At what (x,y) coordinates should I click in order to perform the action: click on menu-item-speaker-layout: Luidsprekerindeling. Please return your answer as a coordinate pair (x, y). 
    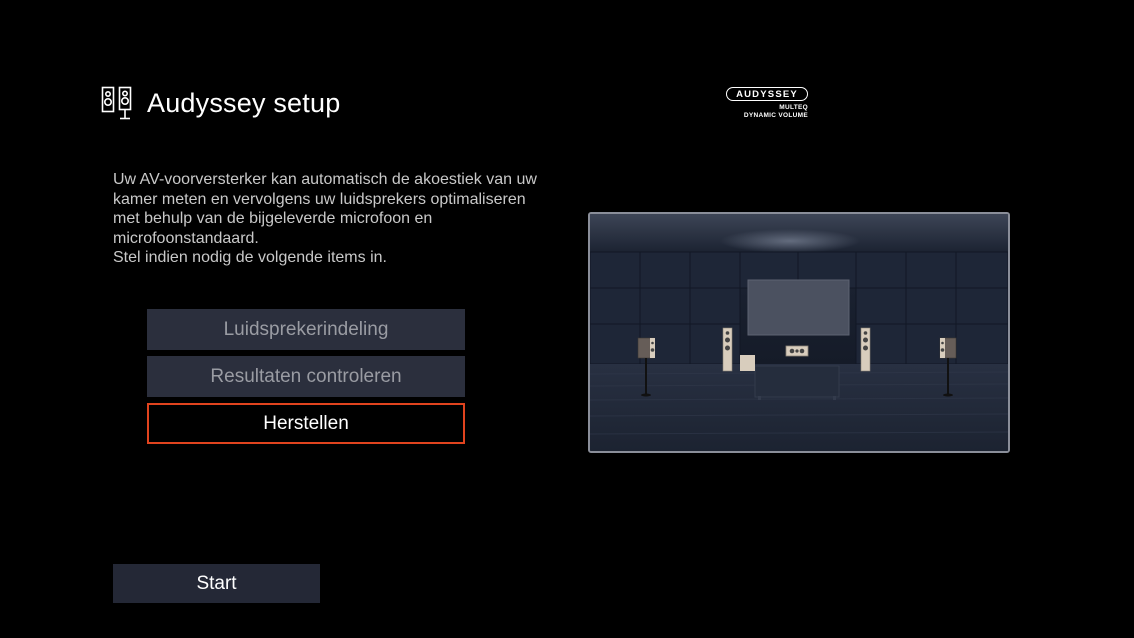
    Looking at the image, I should click on (306, 329).